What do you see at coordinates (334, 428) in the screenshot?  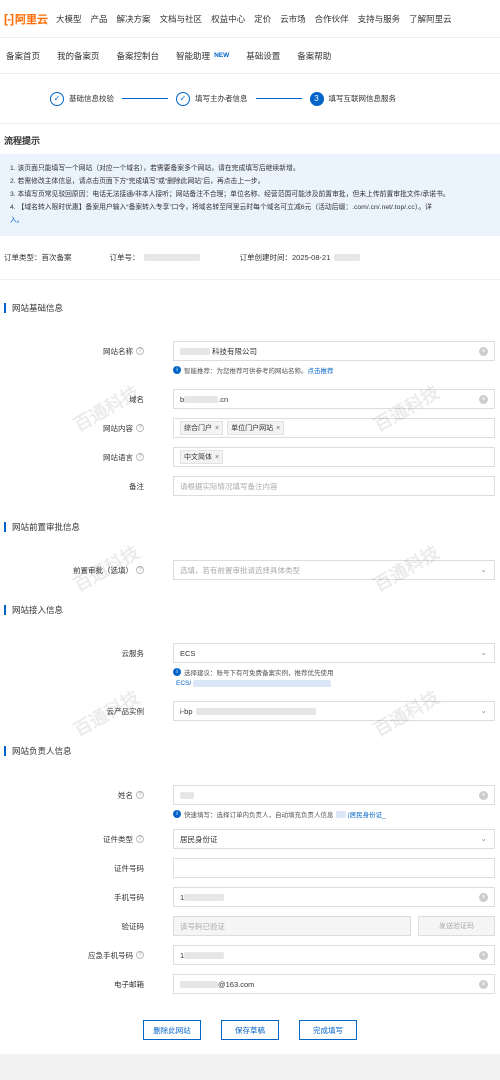 I see `content-select: 综合门户 × 单位门户网站 ×` at bounding box center [334, 428].